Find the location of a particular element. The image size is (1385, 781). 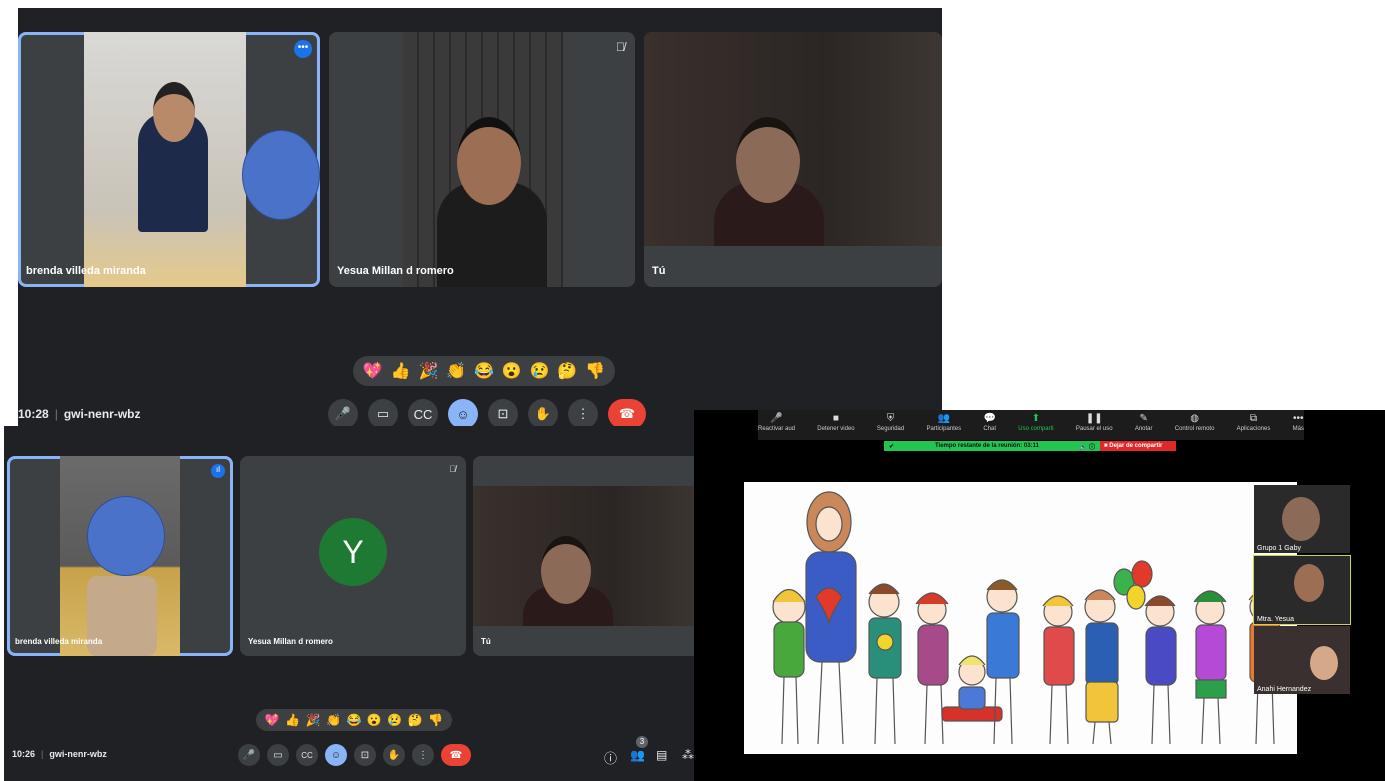

toolbar-label: Chat is located at coordinates (990, 429).